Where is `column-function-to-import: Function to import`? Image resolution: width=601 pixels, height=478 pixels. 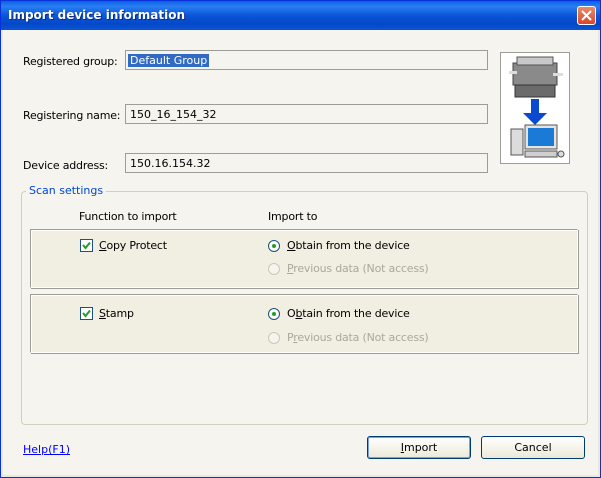 column-function-to-import: Function to import is located at coordinates (128, 216).